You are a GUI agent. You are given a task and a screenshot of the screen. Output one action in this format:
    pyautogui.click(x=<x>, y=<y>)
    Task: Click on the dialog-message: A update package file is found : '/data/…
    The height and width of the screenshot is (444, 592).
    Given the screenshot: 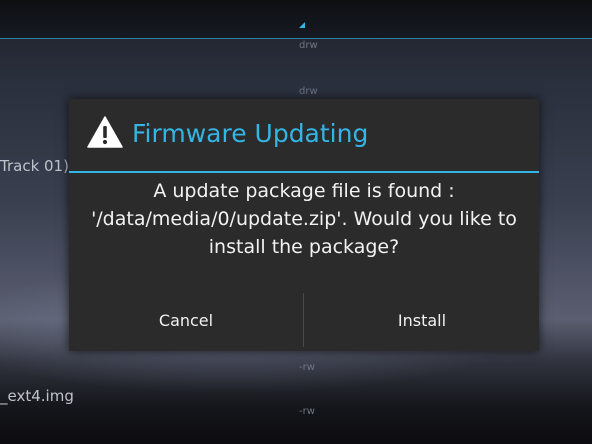 What is the action you would take?
    pyautogui.click(x=304, y=219)
    